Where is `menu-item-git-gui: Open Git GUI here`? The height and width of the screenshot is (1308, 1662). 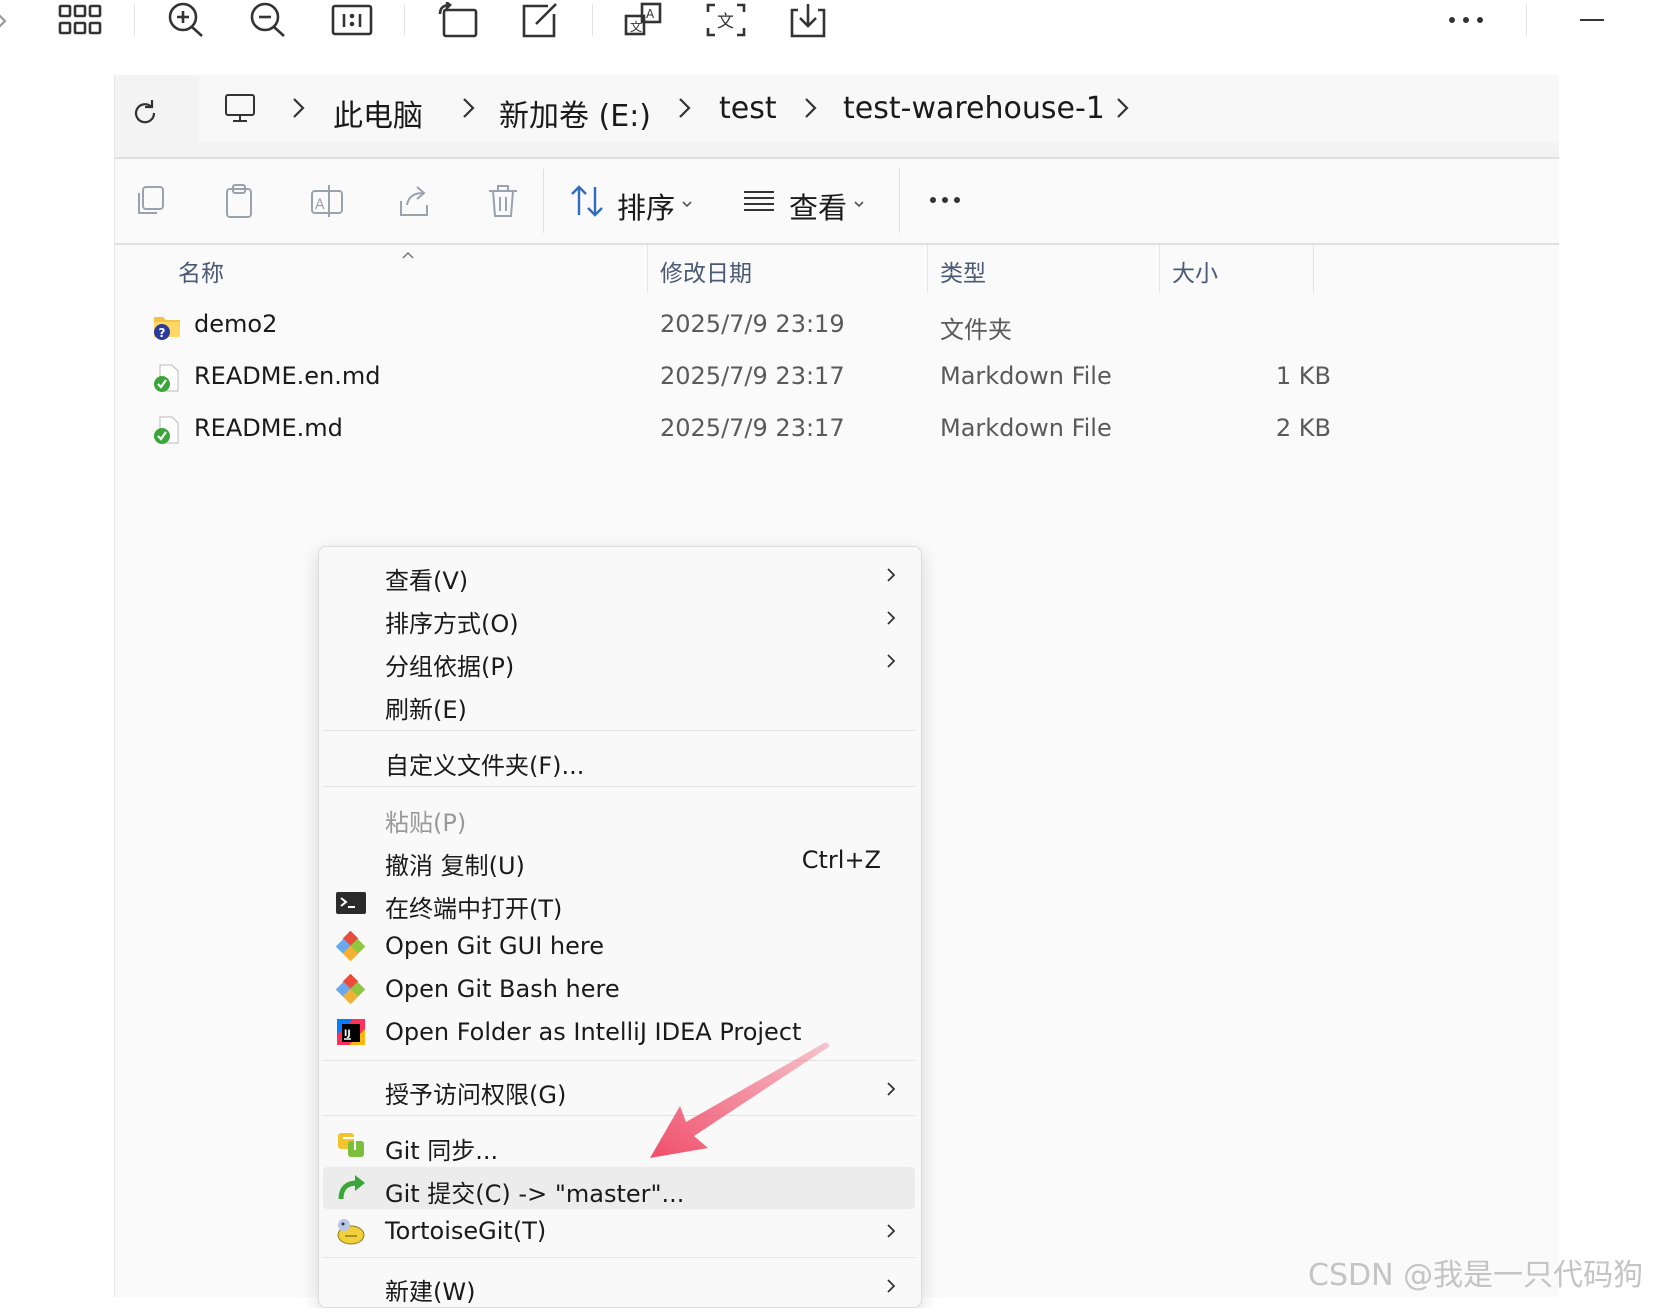 menu-item-git-gui: Open Git GUI here is located at coordinates (619, 946).